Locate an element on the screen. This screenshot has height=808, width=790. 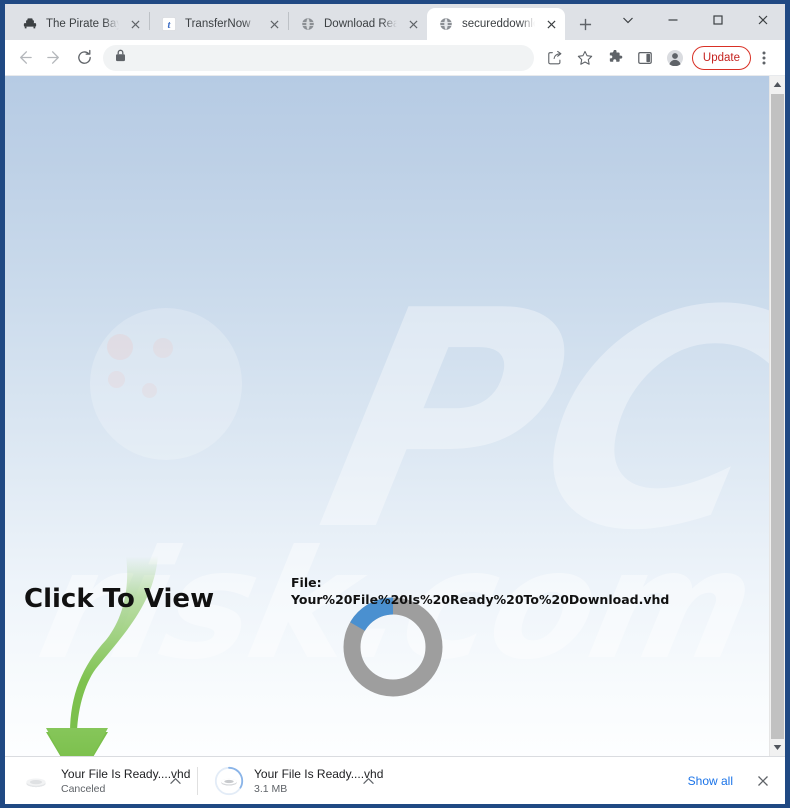
close-button is located at coordinates (762, 20).